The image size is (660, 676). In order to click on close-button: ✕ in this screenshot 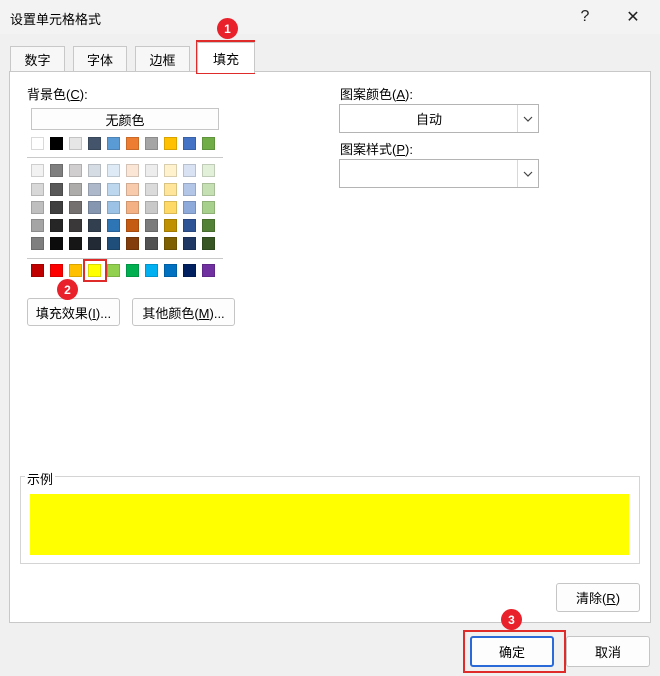, I will do `click(633, 17)`.